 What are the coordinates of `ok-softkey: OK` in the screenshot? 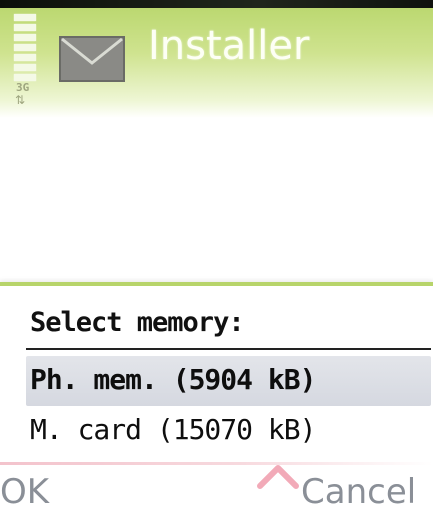 It's located at (24, 492).